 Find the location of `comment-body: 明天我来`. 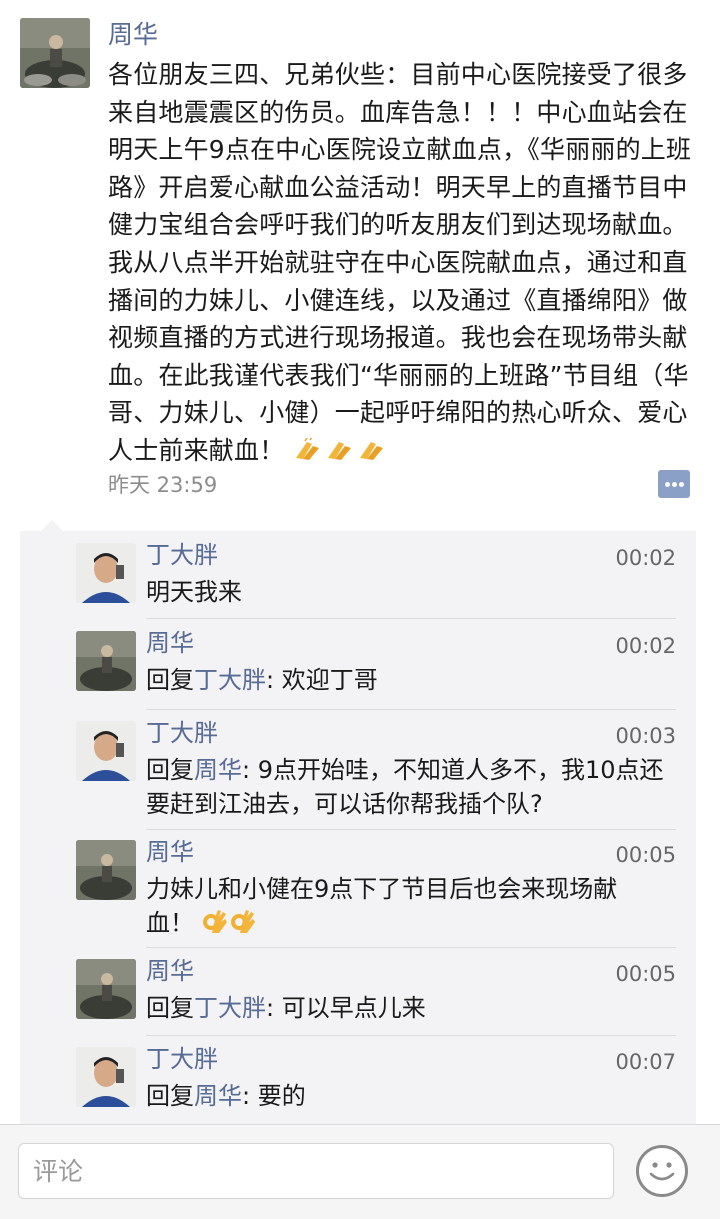

comment-body: 明天我来 is located at coordinates (194, 592).